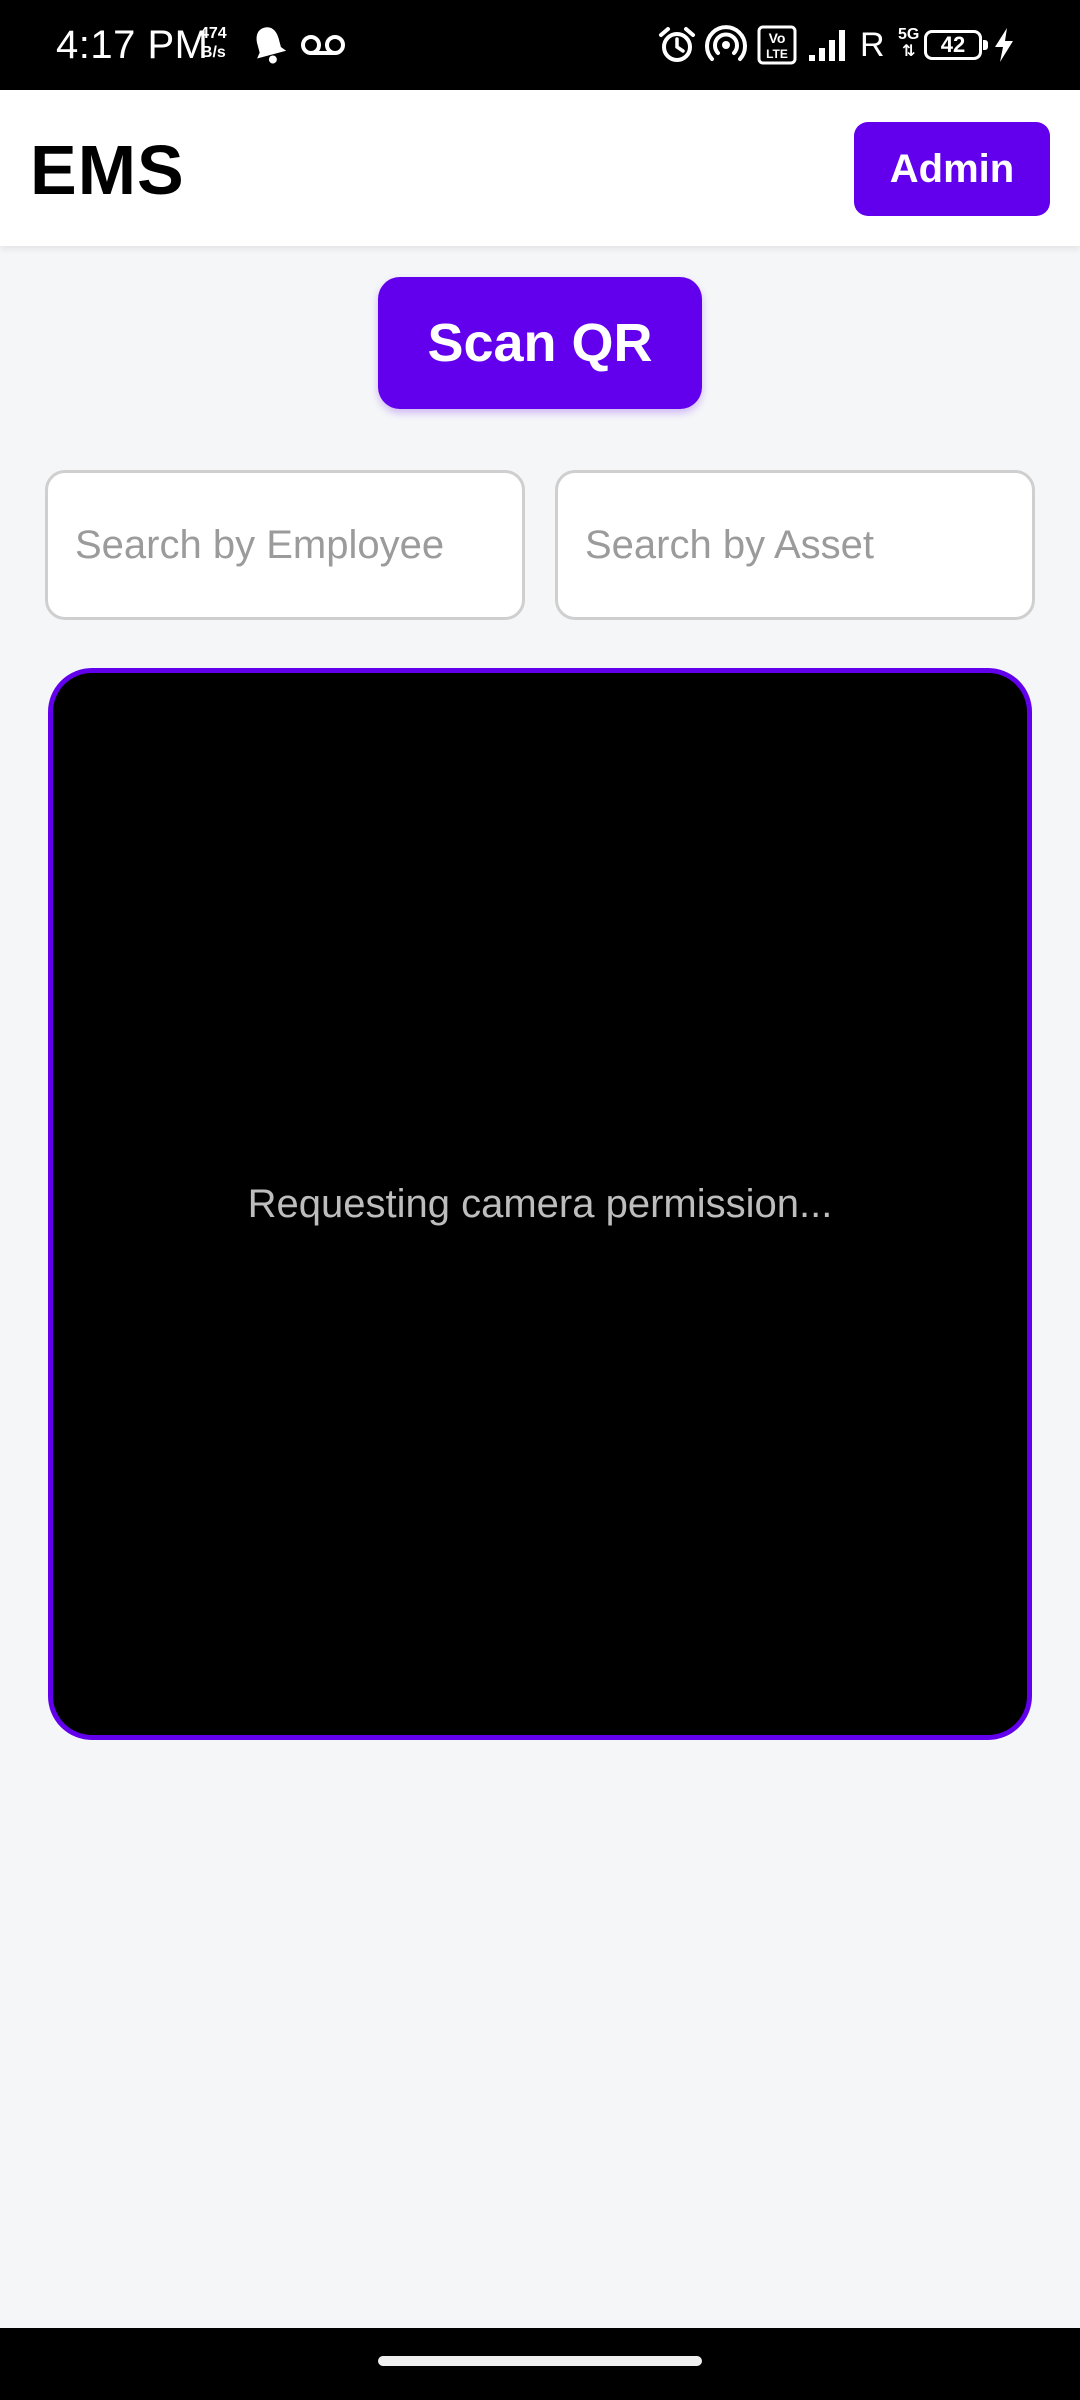 This screenshot has width=1080, height=2400. Describe the element at coordinates (777, 54) in the screenshot. I see `svg-text: LTE` at that location.